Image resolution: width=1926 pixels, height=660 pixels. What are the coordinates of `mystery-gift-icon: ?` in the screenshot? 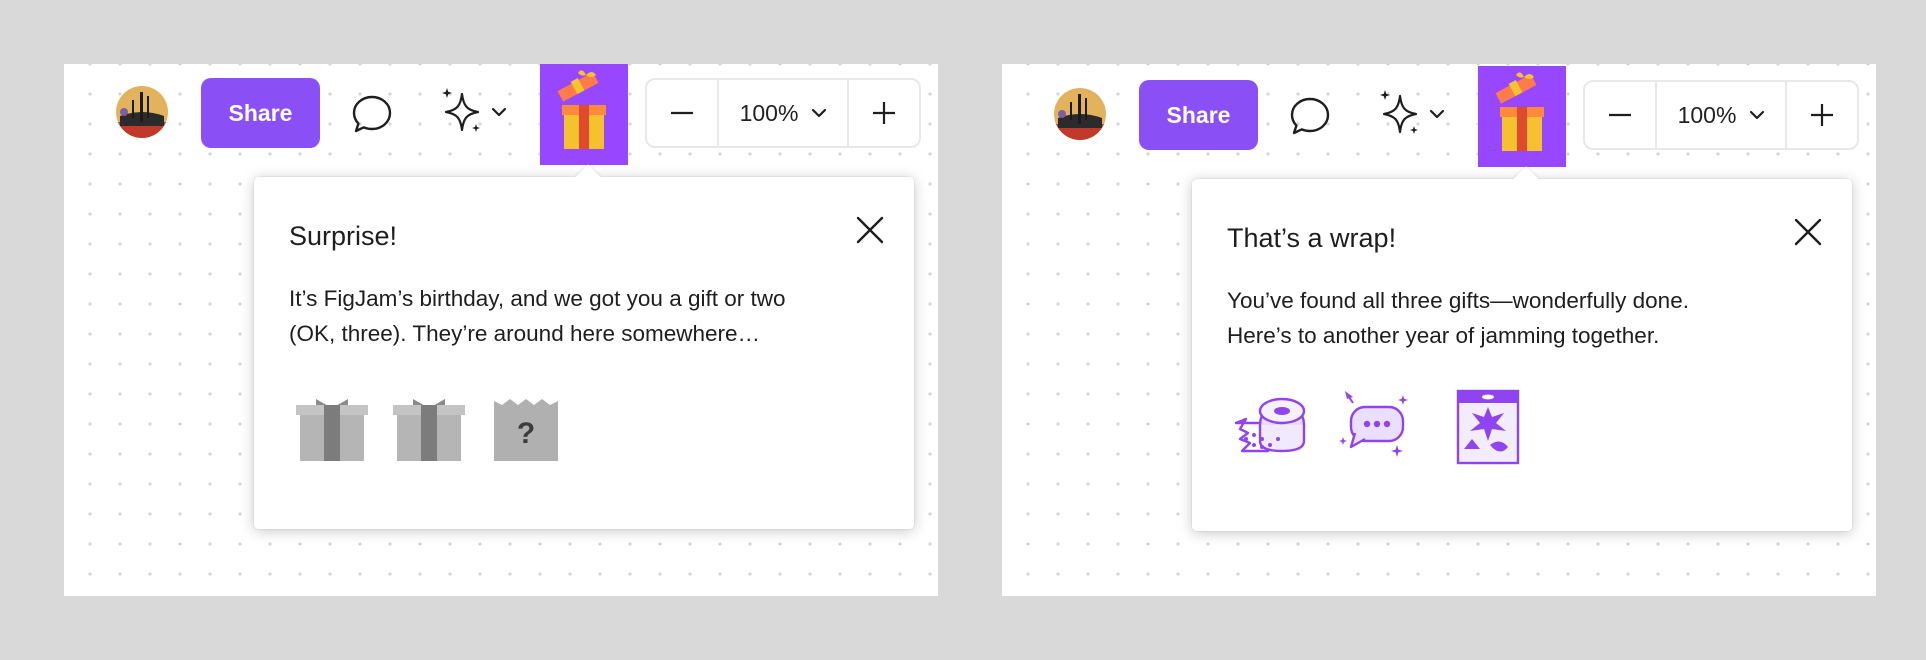 It's located at (526, 425).